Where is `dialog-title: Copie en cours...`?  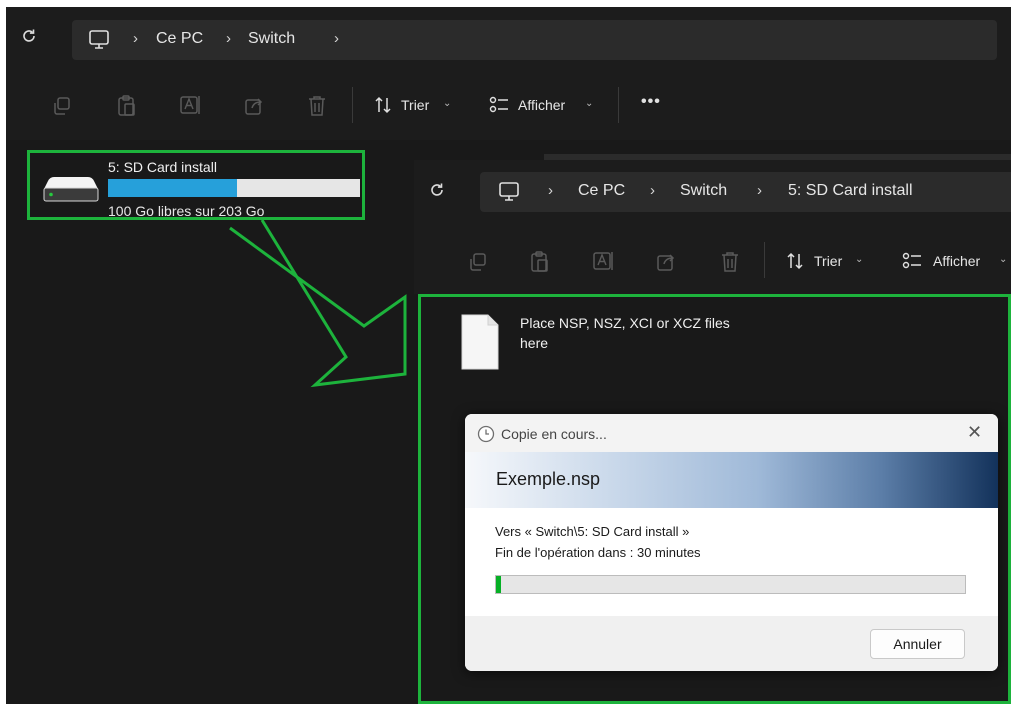
dialog-title: Copie en cours... is located at coordinates (554, 434).